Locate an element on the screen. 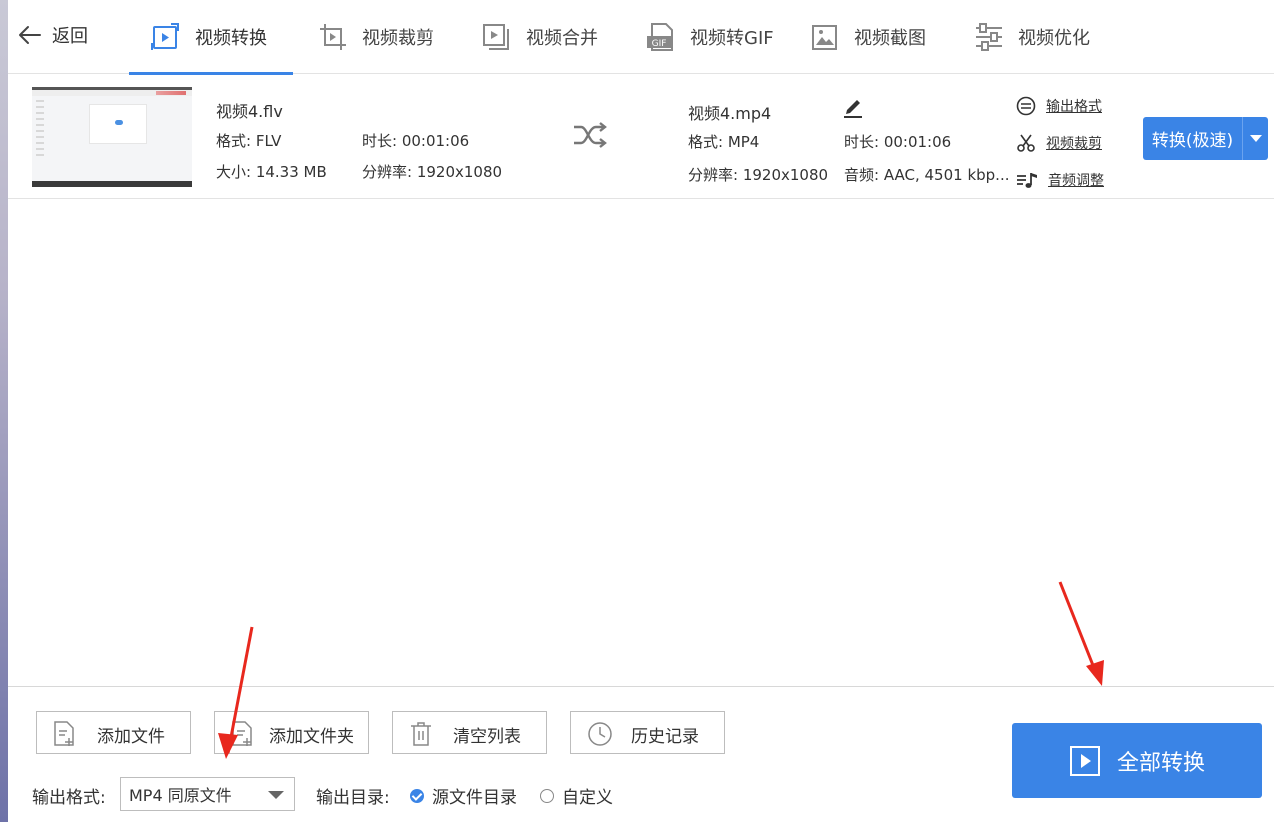 Image resolution: width=1274 pixels, height=822 pixels. back-button: 返回 is located at coordinates (53, 35).